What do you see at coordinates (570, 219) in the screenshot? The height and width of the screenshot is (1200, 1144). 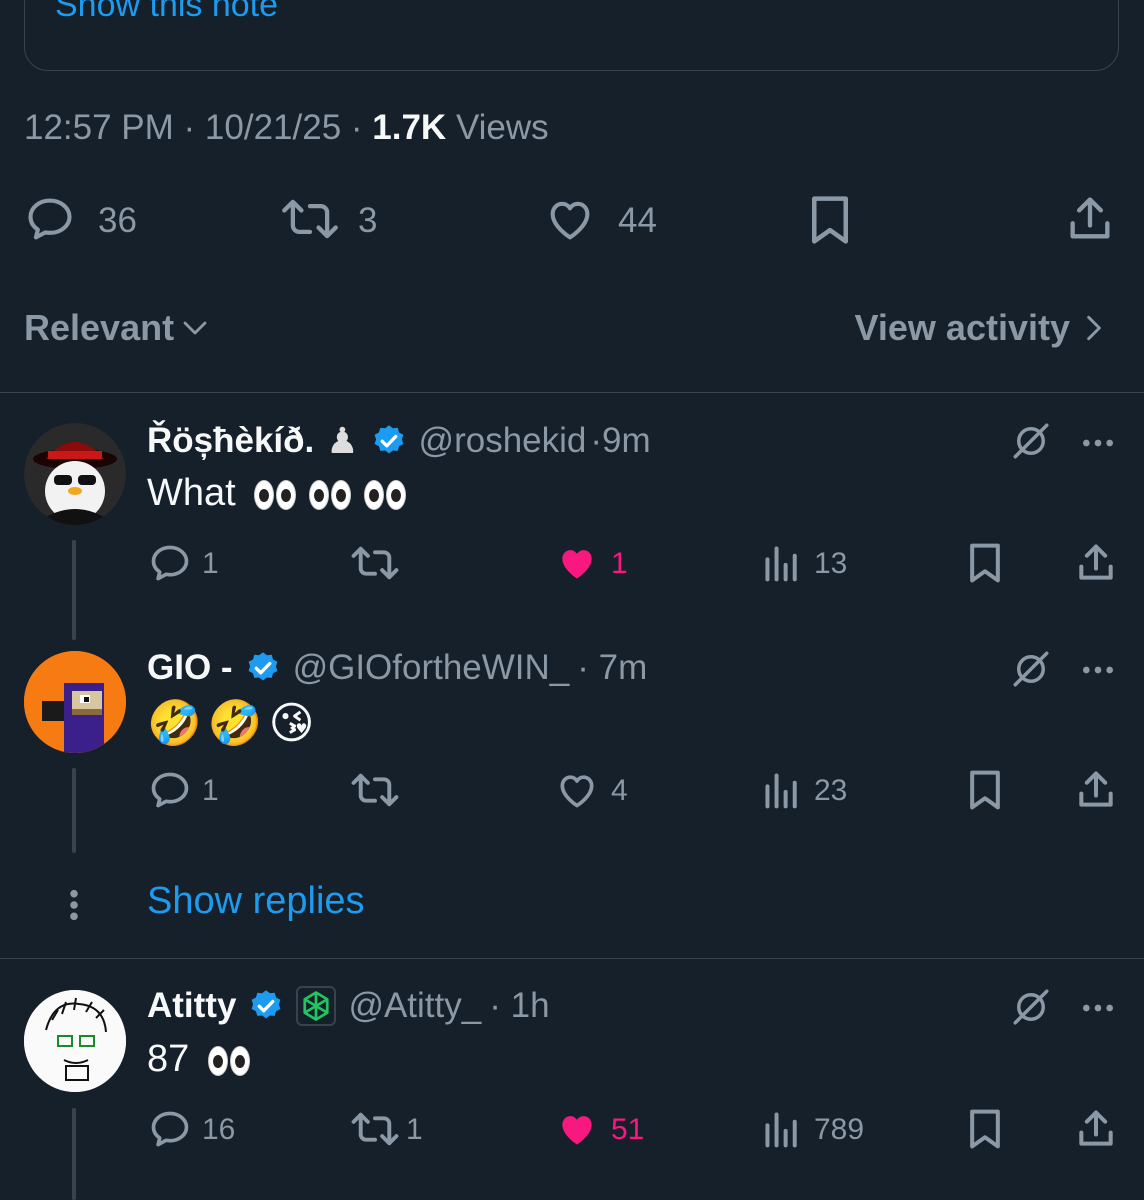 I see `like-action-button` at bounding box center [570, 219].